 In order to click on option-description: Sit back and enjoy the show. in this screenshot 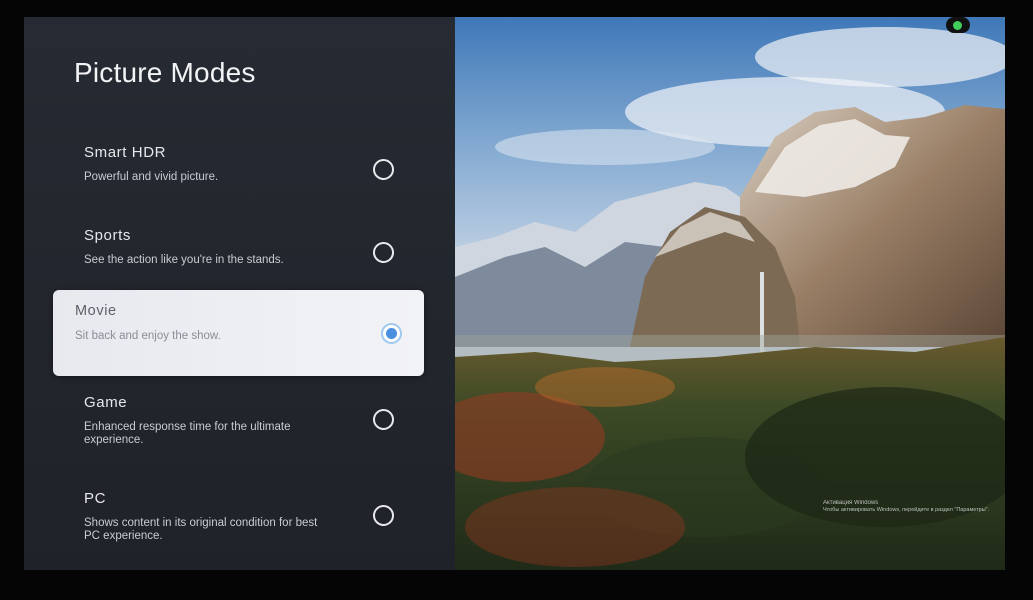, I will do `click(148, 336)`.